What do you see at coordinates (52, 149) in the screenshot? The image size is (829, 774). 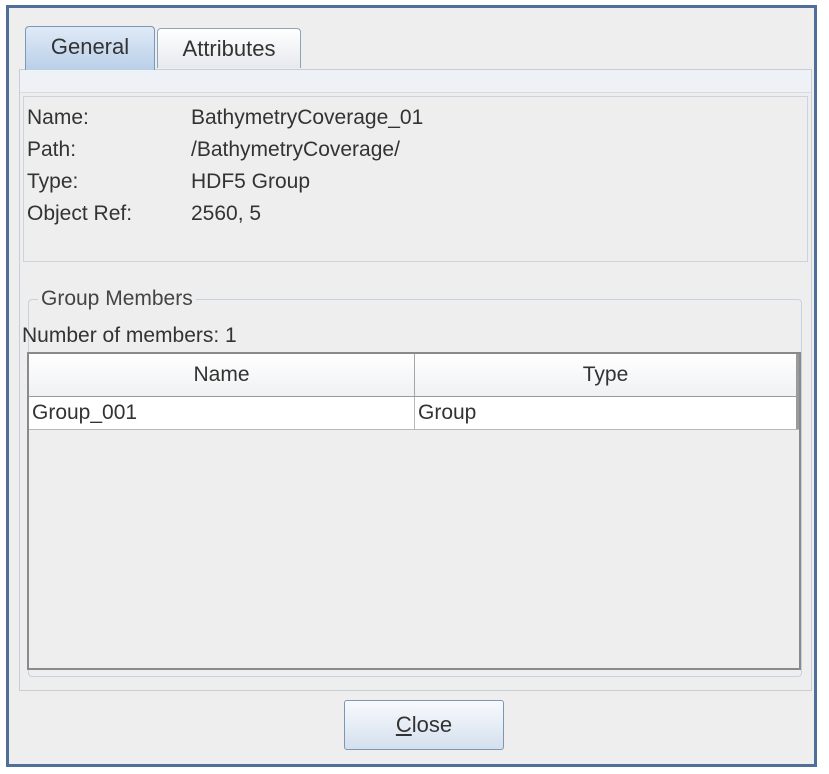 I see `path-label: Path:` at bounding box center [52, 149].